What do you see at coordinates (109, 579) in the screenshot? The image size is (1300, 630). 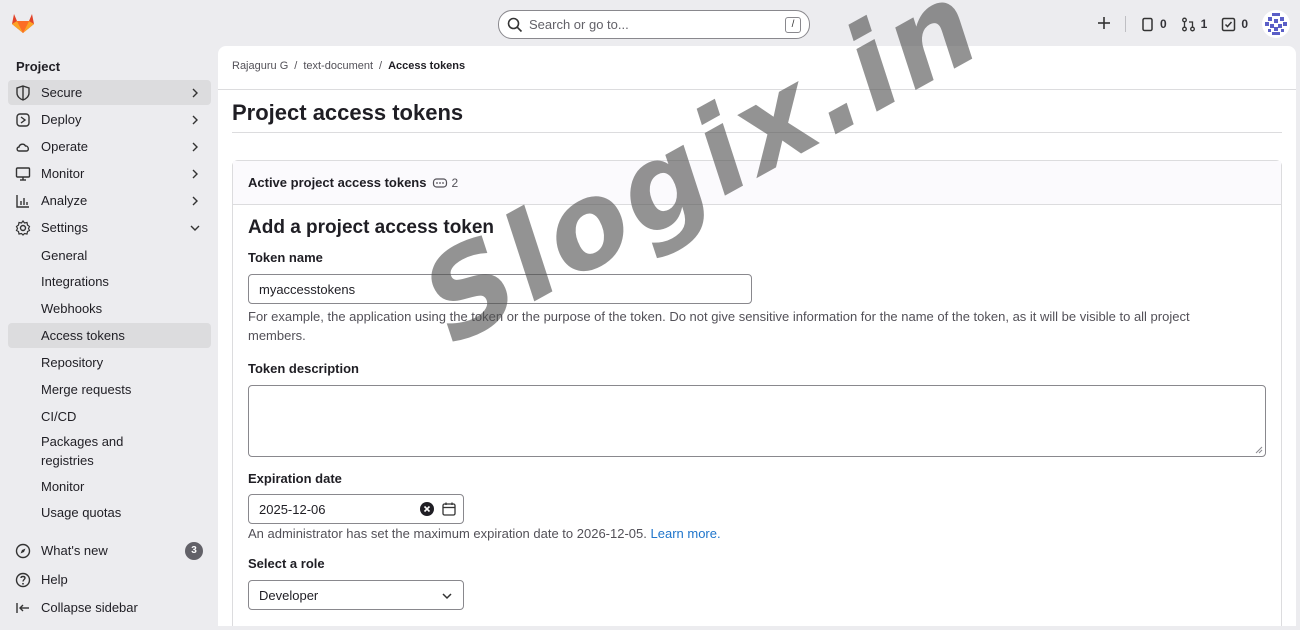 I see `help-button: Help` at bounding box center [109, 579].